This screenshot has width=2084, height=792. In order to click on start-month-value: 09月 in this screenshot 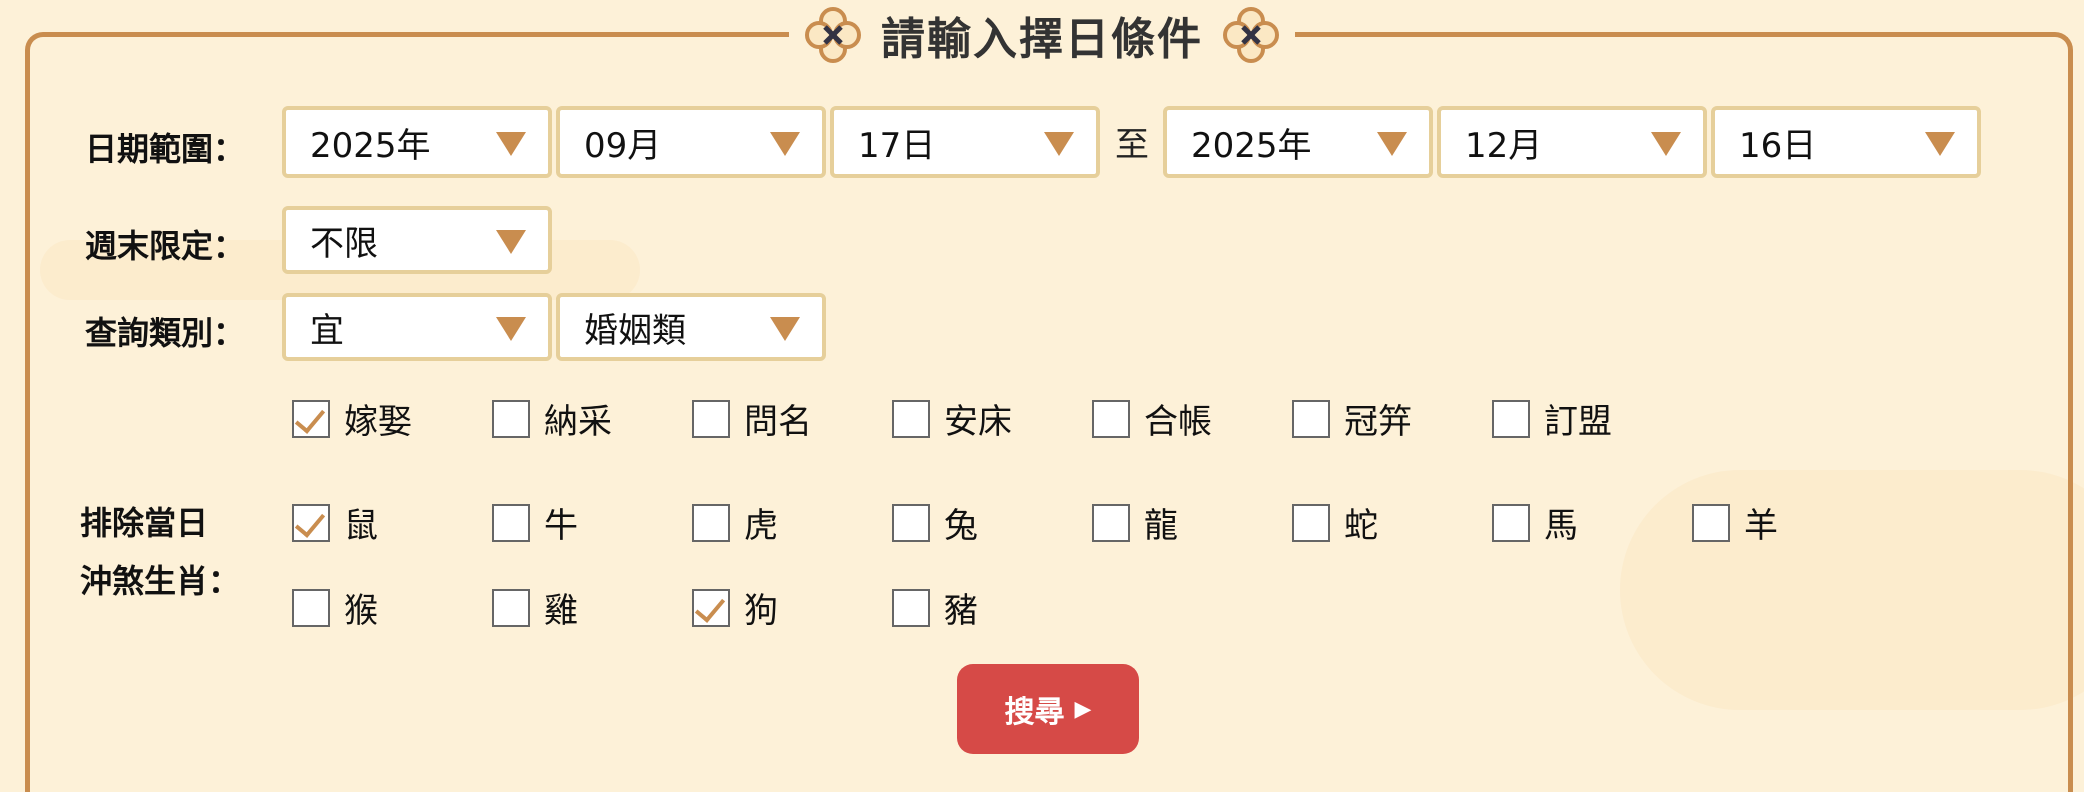, I will do `click(623, 145)`.